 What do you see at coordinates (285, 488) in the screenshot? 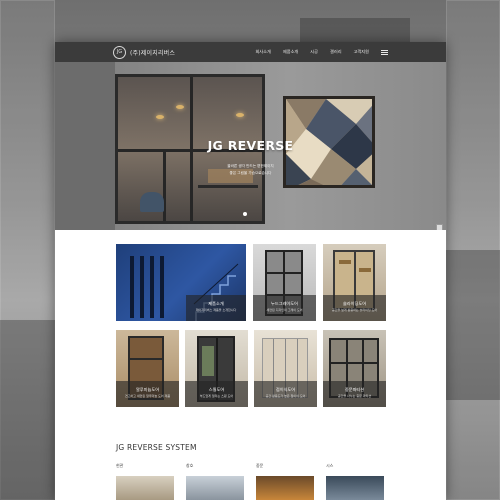
I see `system-image-middle-door` at bounding box center [285, 488].